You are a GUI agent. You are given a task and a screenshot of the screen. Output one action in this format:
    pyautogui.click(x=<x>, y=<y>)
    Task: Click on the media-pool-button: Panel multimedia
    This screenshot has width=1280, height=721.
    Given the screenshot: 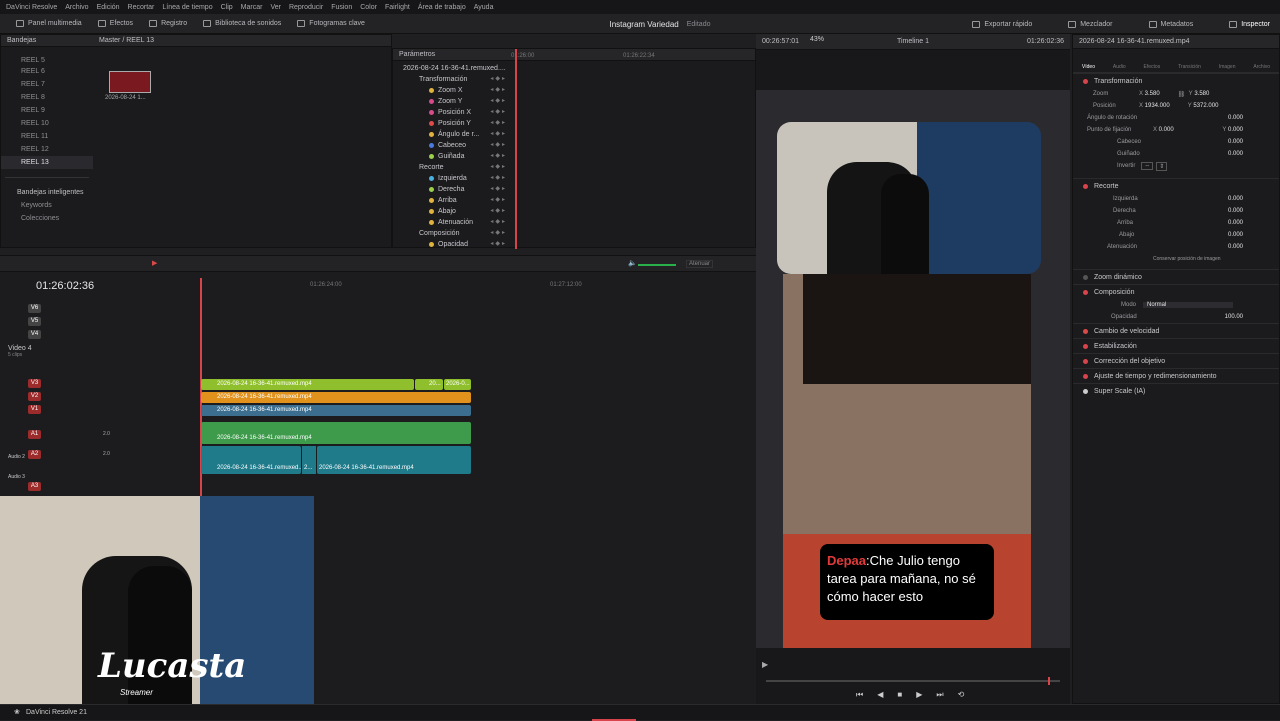 What is the action you would take?
    pyautogui.click(x=49, y=23)
    